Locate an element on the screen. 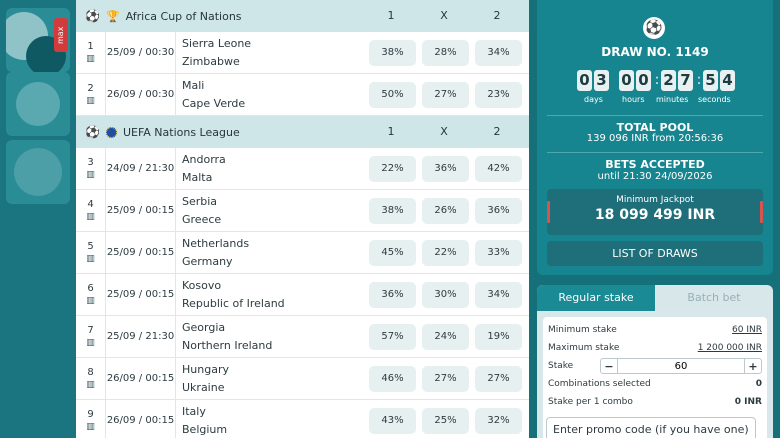 The height and width of the screenshot is (438, 780). odd-x-button: 36% is located at coordinates (445, 169).